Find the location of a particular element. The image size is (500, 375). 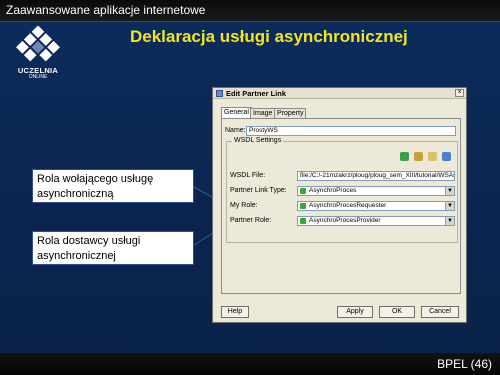

partner-link-type-value: AsynchroProces is located at coordinates (333, 190).